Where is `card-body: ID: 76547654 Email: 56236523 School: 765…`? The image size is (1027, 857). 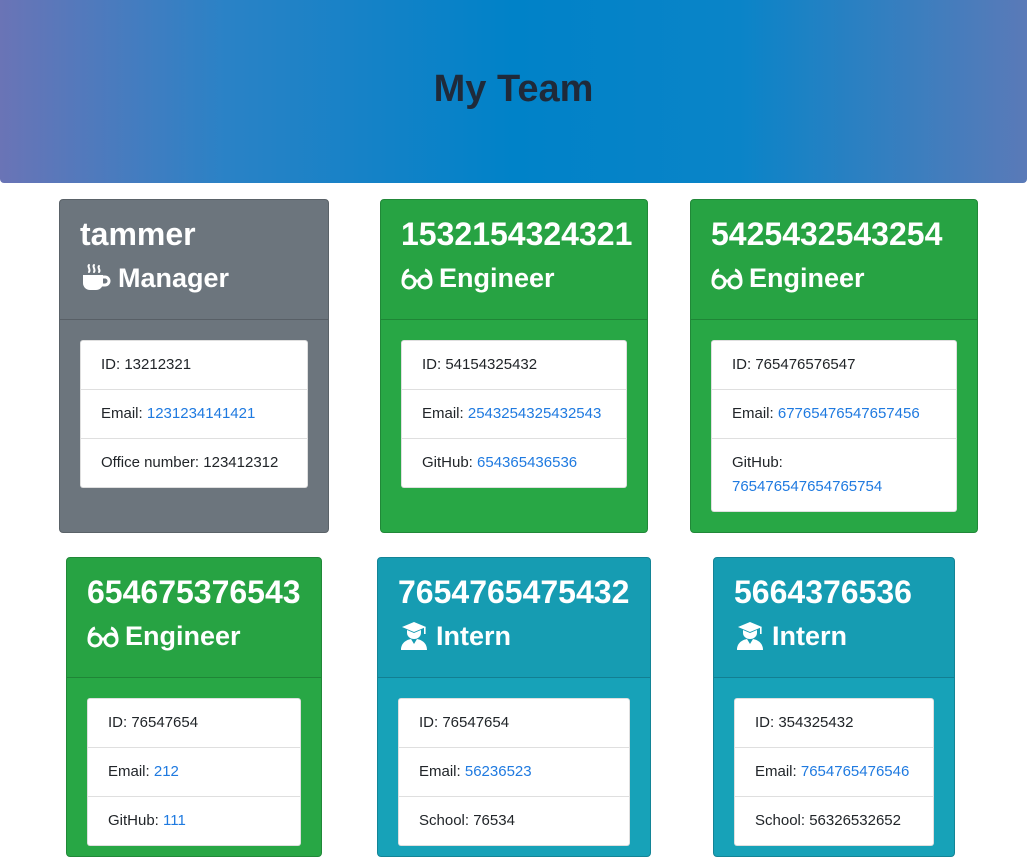
card-body: ID: 76547654 Email: 56236523 School: 765… is located at coordinates (514, 762).